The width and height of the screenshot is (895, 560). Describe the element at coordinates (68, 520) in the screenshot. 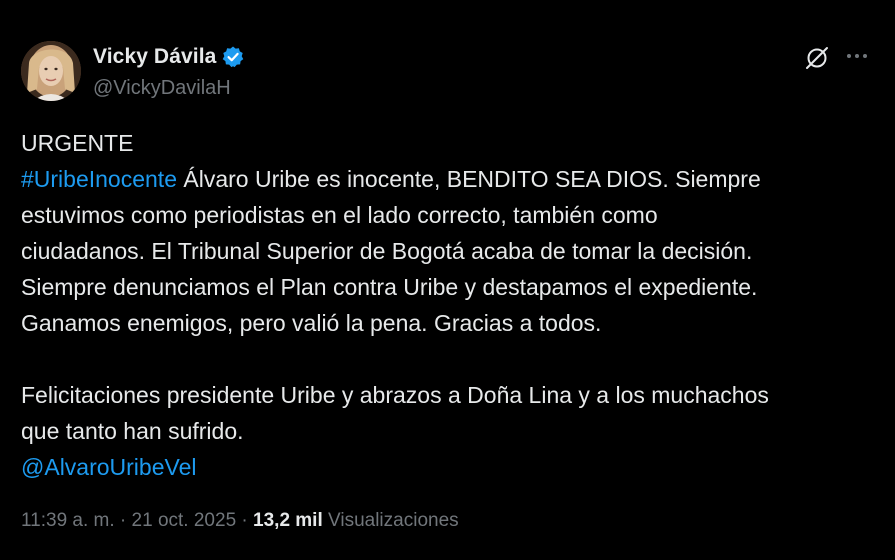

I see `tweet-time: 11:39 a. m.` at that location.